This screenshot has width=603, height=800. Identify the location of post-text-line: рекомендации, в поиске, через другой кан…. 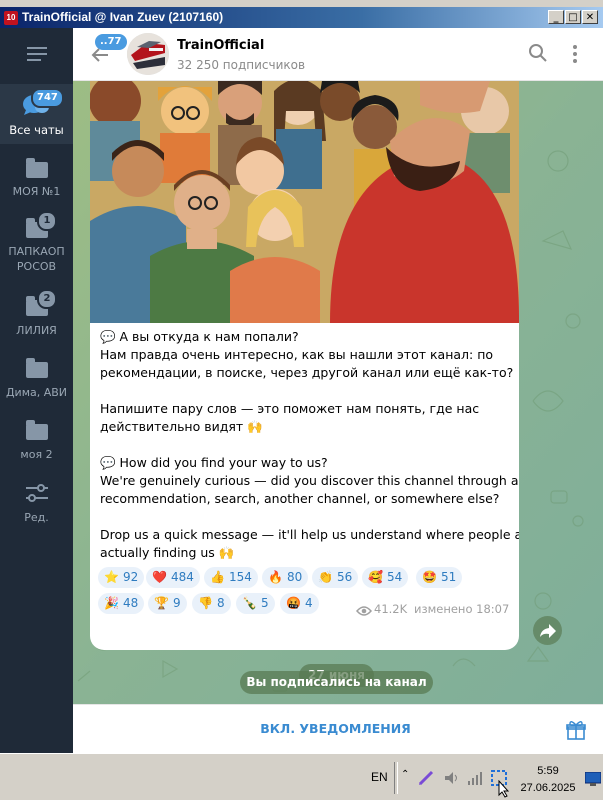
(307, 372).